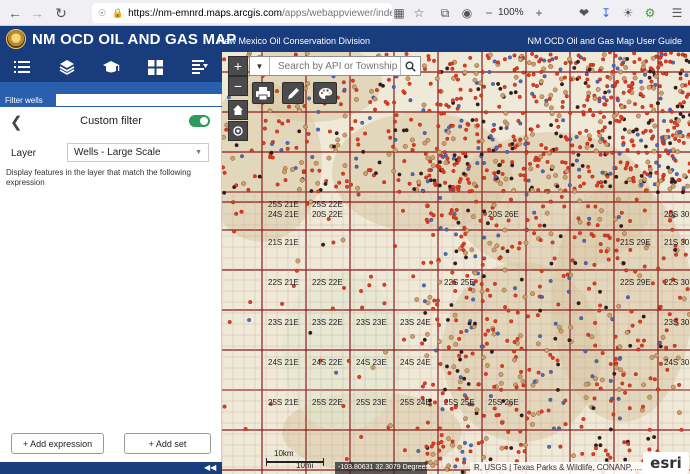 The image size is (690, 474). I want to click on back-arrow-icon: ←, so click(15, 13).